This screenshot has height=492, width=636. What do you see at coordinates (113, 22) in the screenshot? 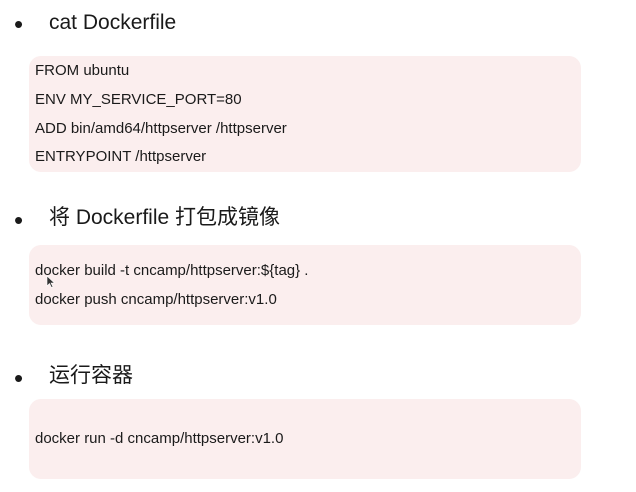
I see `section-heading-cat-dockerfile: cat Dockerfile` at bounding box center [113, 22].